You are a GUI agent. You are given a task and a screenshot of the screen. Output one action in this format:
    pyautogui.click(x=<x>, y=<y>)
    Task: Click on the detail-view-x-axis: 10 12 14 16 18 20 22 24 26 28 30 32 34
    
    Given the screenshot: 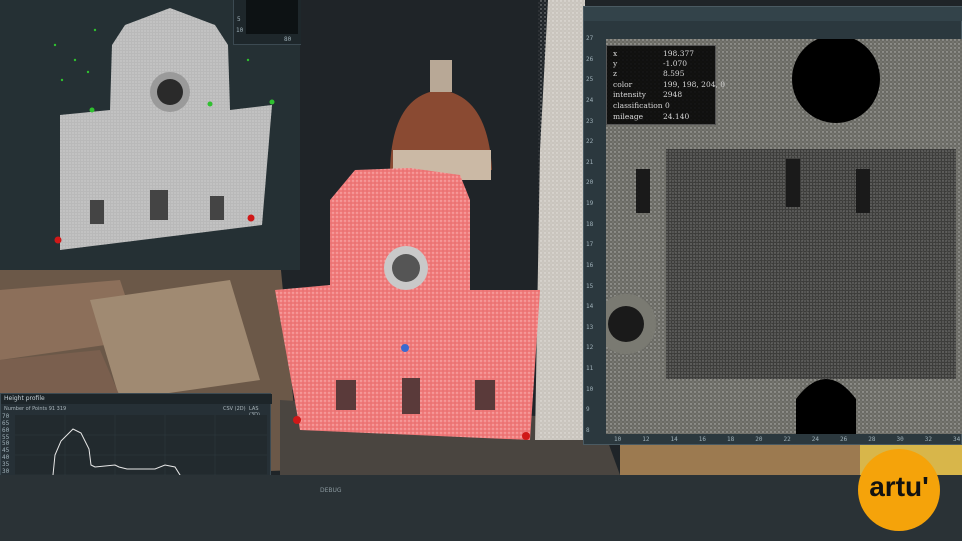 What is the action you would take?
    pyautogui.click(x=788, y=441)
    